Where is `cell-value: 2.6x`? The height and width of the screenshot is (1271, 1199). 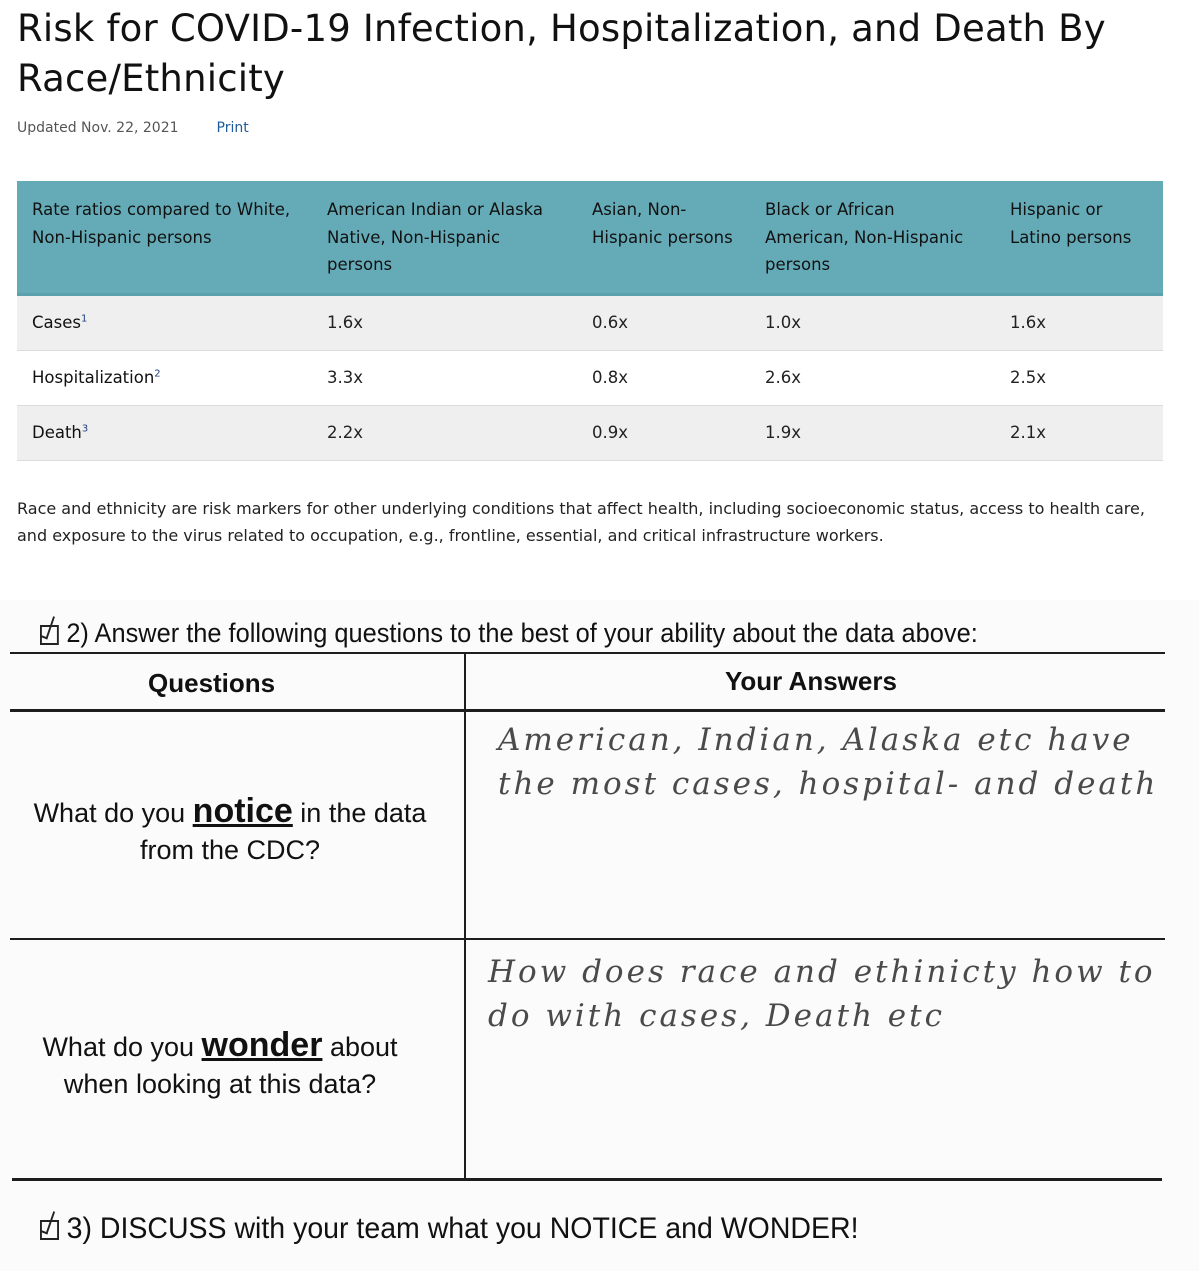 cell-value: 2.6x is located at coordinates (872, 378).